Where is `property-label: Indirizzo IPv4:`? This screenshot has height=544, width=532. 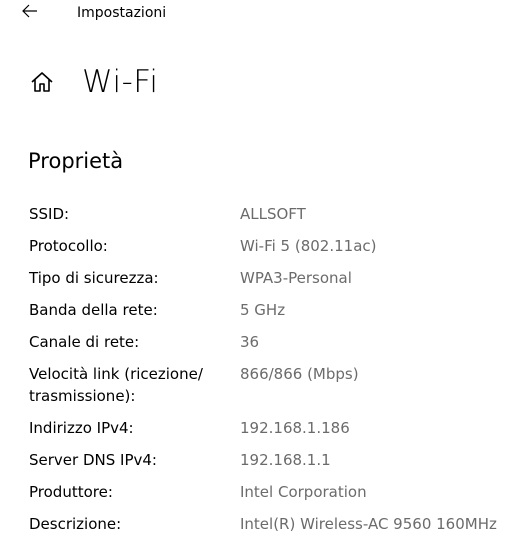
property-label: Indirizzo IPv4: is located at coordinates (81, 428).